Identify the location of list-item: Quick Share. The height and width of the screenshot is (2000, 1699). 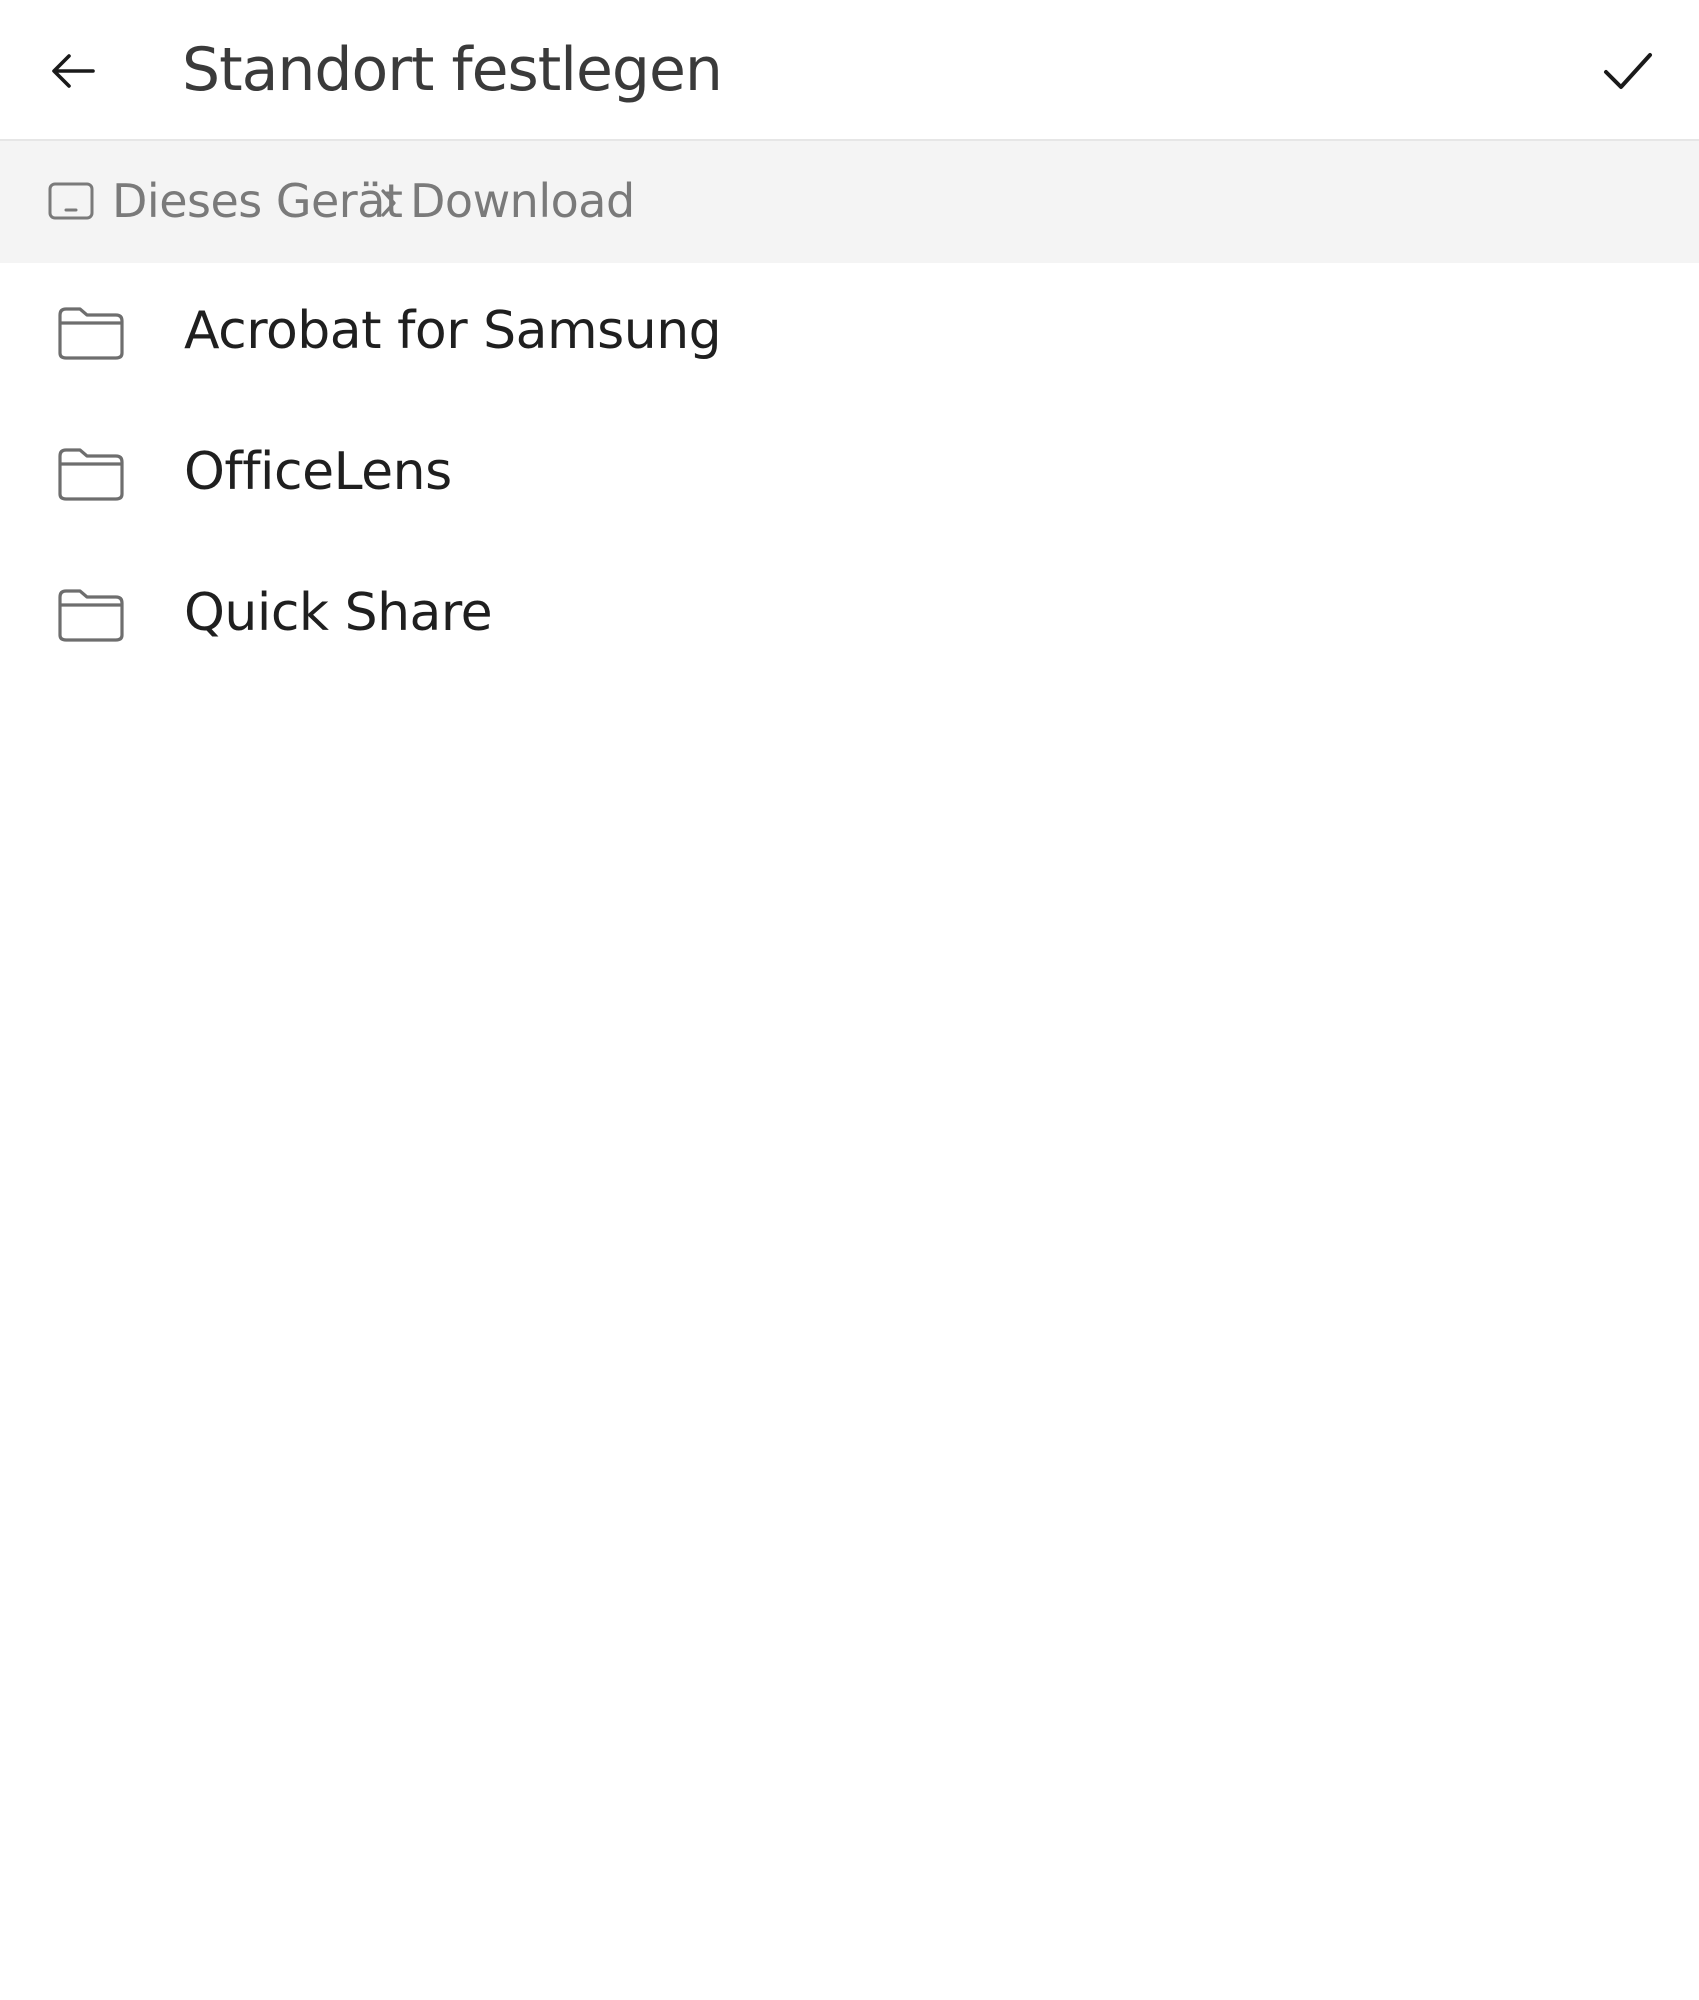
(849, 615).